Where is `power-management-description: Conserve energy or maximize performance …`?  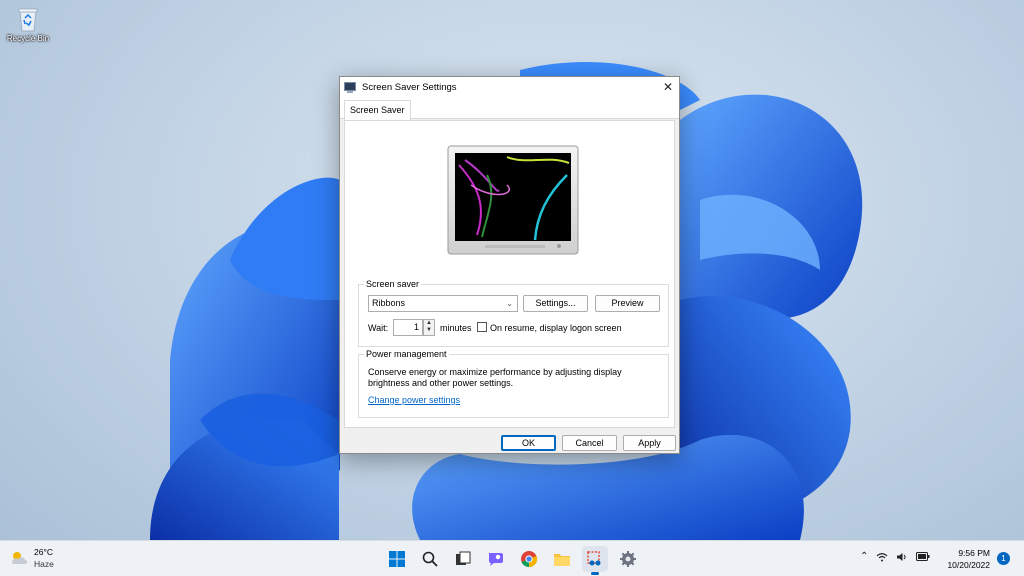
power-management-description: Conserve energy or maximize performance … is located at coordinates (495, 377).